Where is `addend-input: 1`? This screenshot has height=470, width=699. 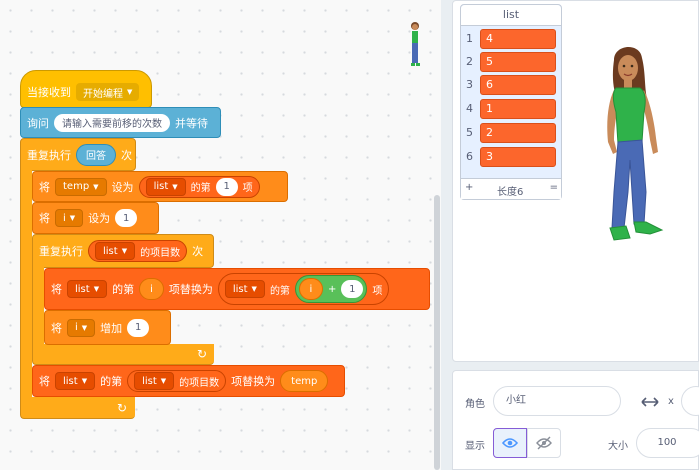 addend-input: 1 is located at coordinates (352, 289).